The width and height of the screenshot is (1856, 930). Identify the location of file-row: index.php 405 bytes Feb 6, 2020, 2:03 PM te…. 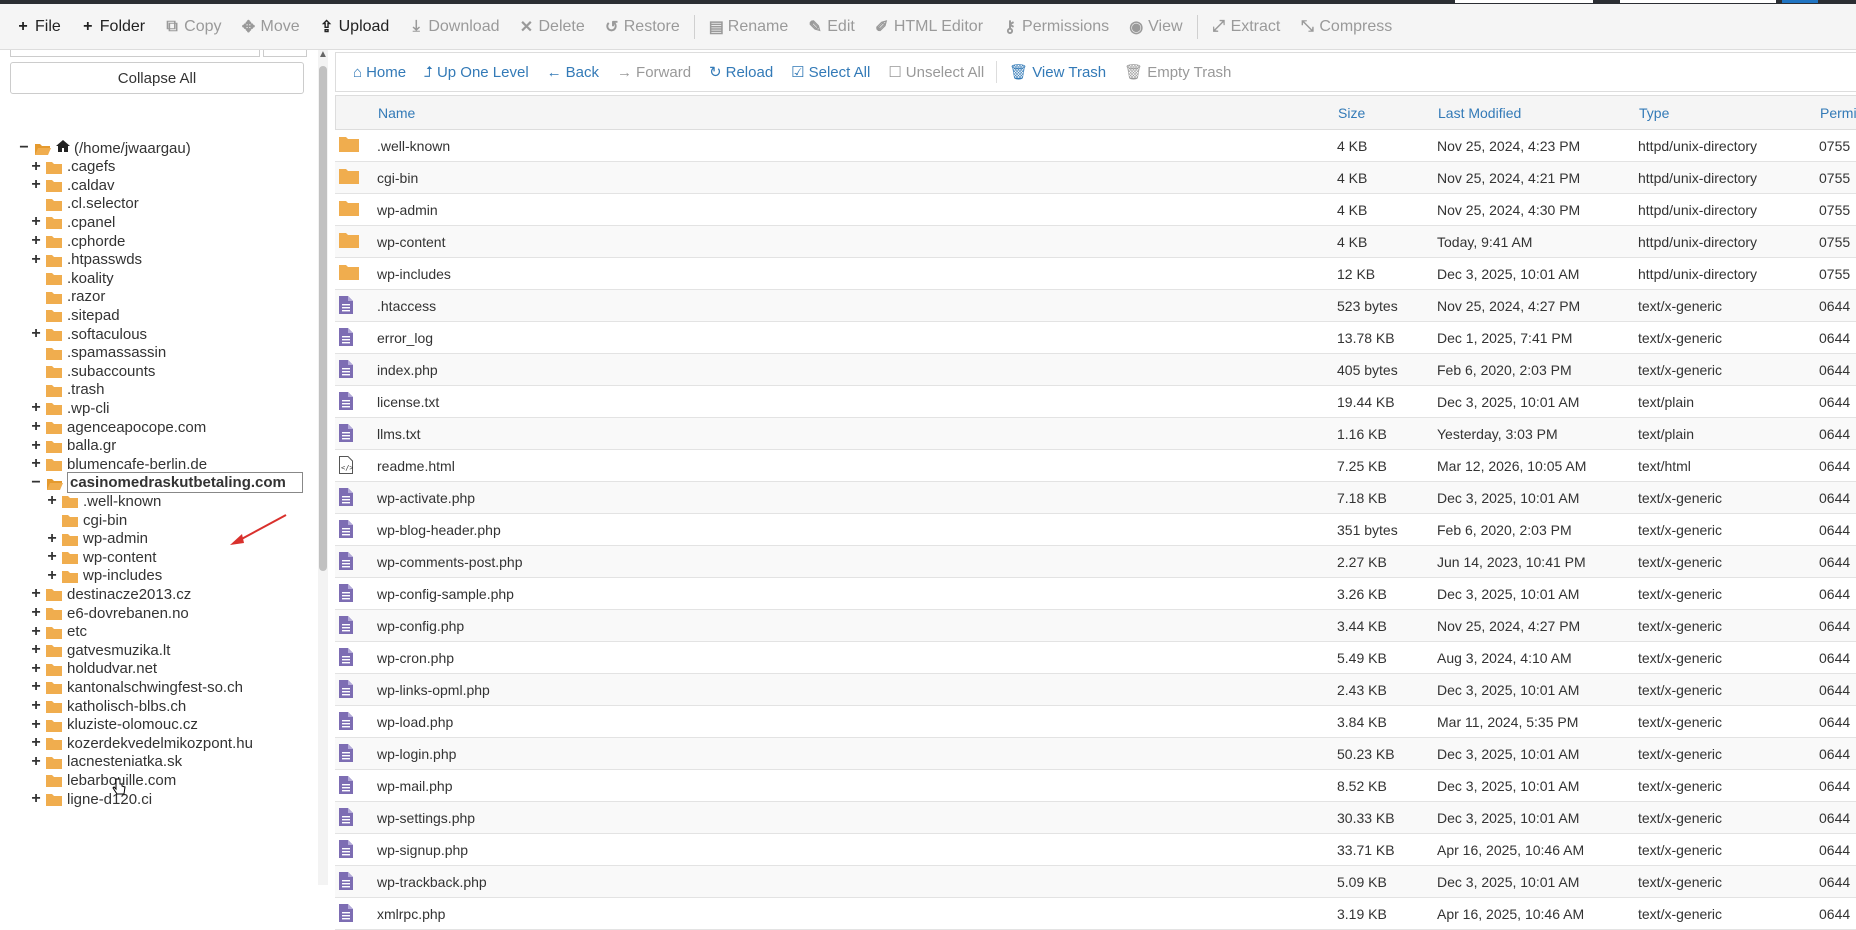
(1095, 370).